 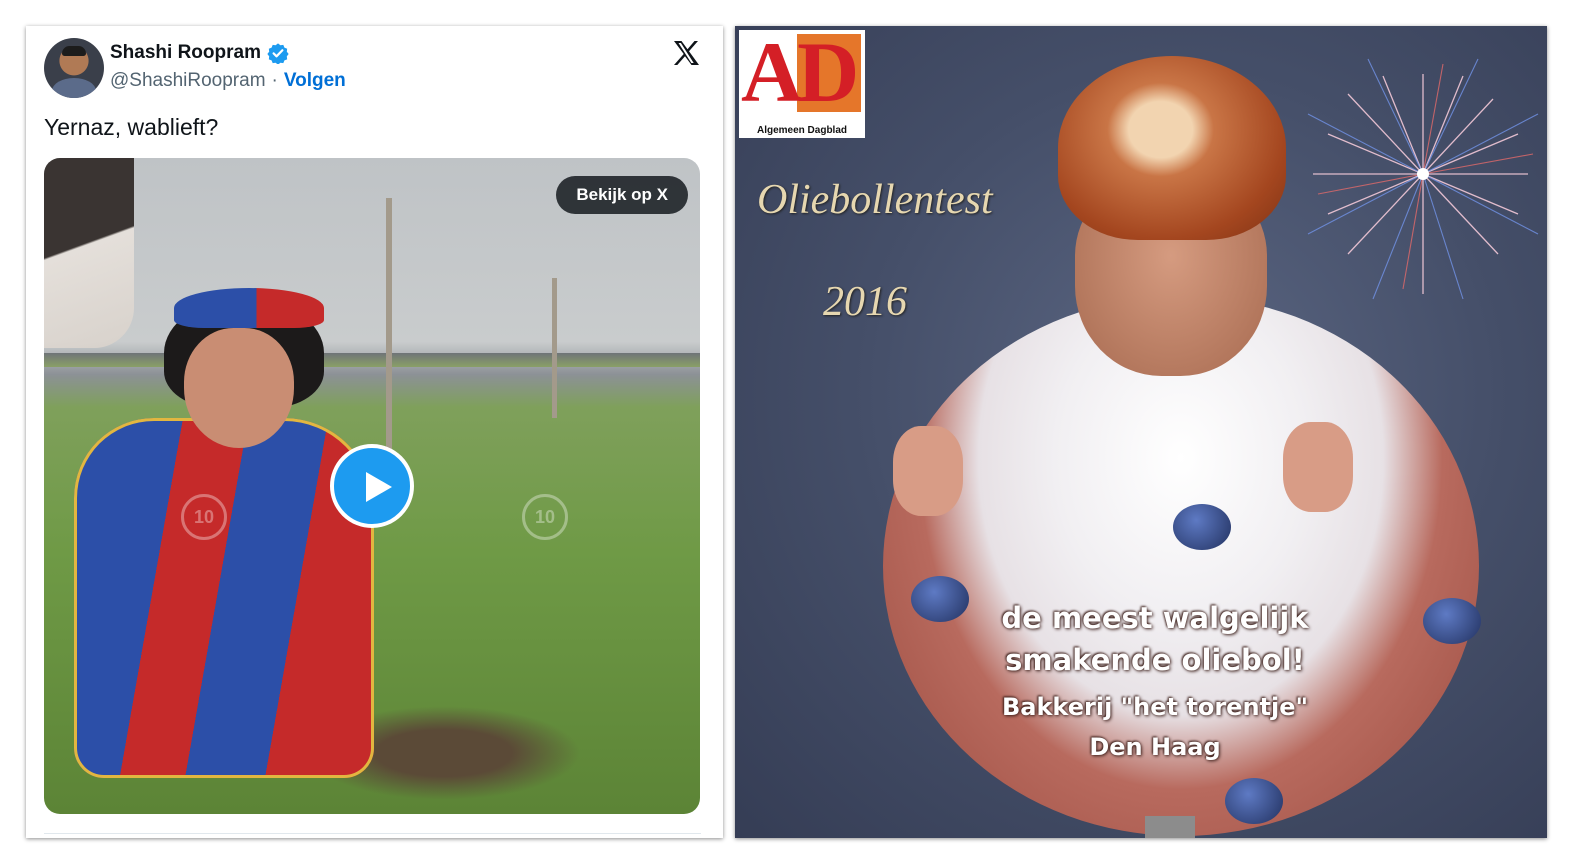 I want to click on author-name-row: Shashi Roopram, so click(x=199, y=53).